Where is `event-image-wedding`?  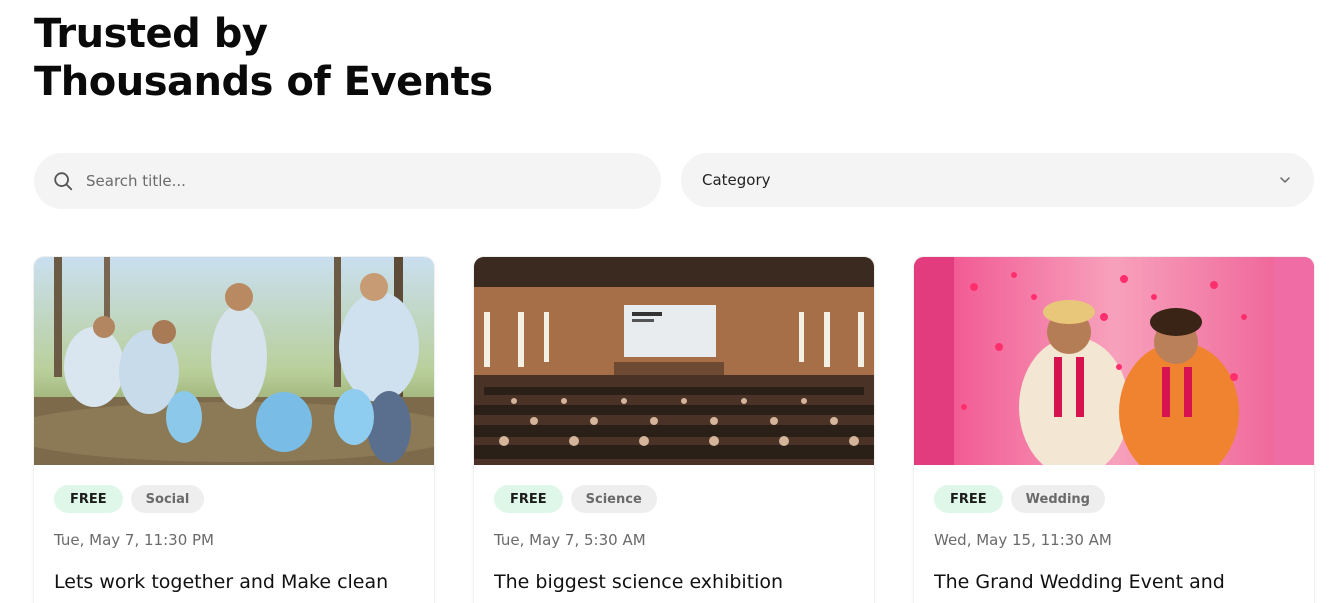
event-image-wedding is located at coordinates (1114, 361).